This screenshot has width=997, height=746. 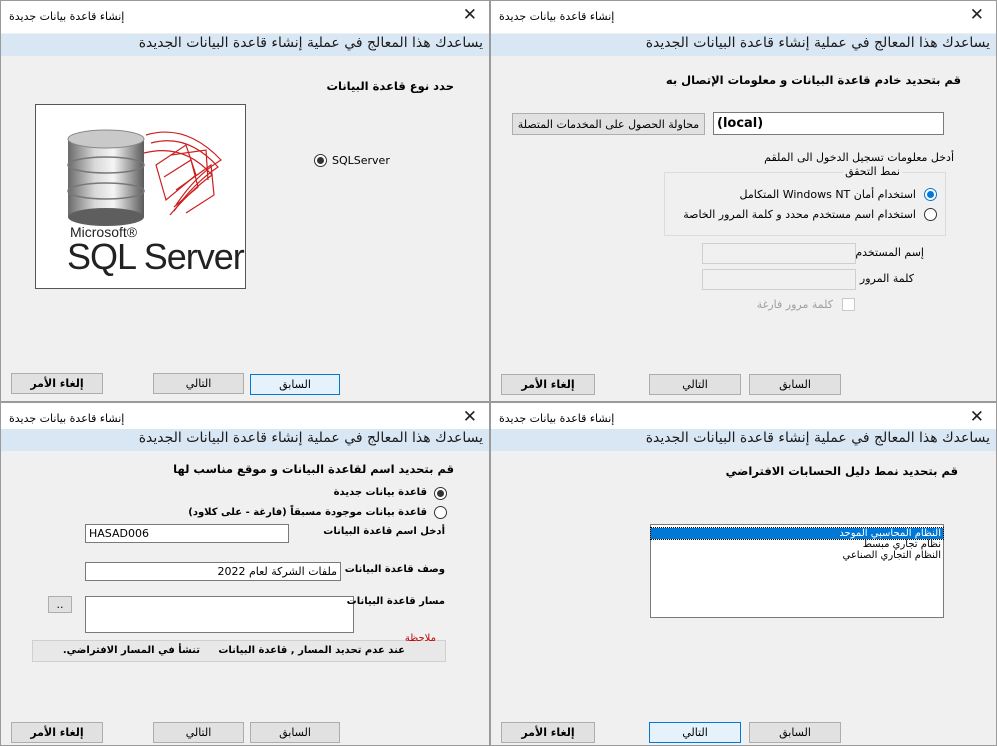 What do you see at coordinates (219, 614) in the screenshot?
I see `db-path-field` at bounding box center [219, 614].